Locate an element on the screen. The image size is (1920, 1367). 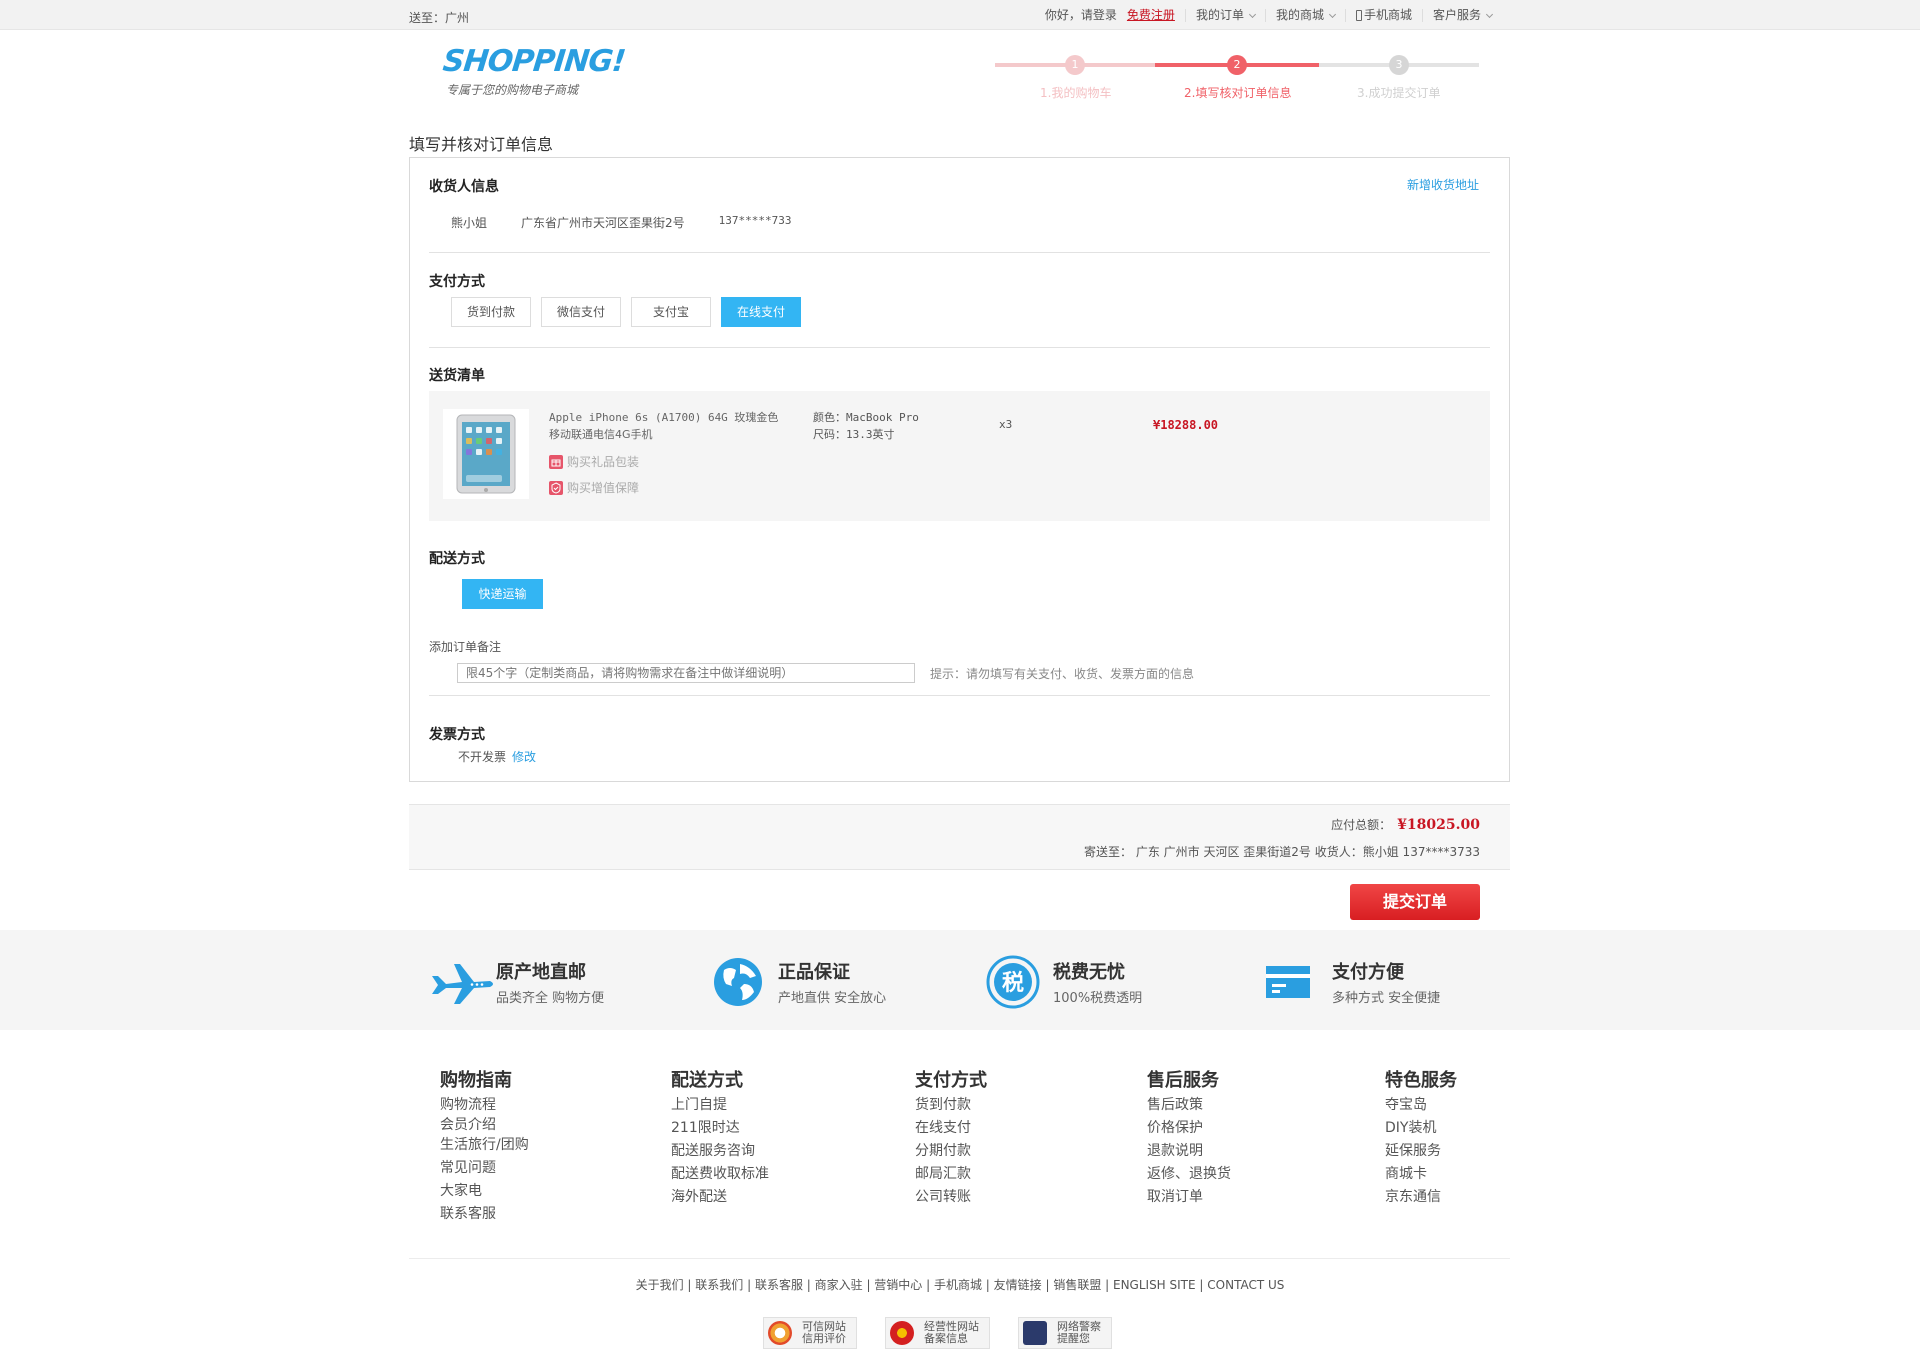
svg-text: 税 is located at coordinates (1013, 983).